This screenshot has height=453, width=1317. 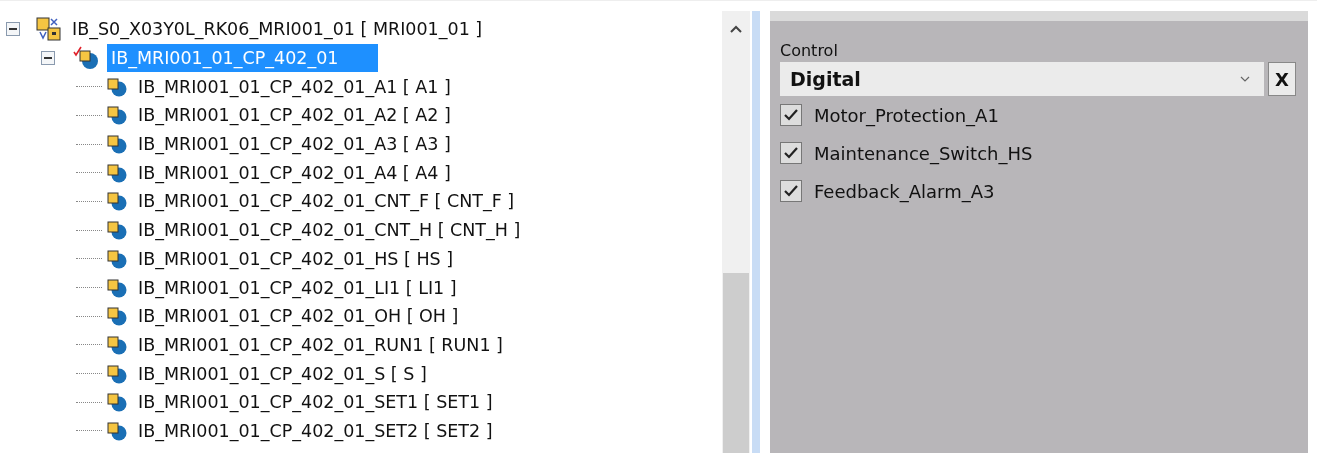 I want to click on tree-item: IB_MRI001_01_CP_402_01_OH [ OH ], so click(x=298, y=316).